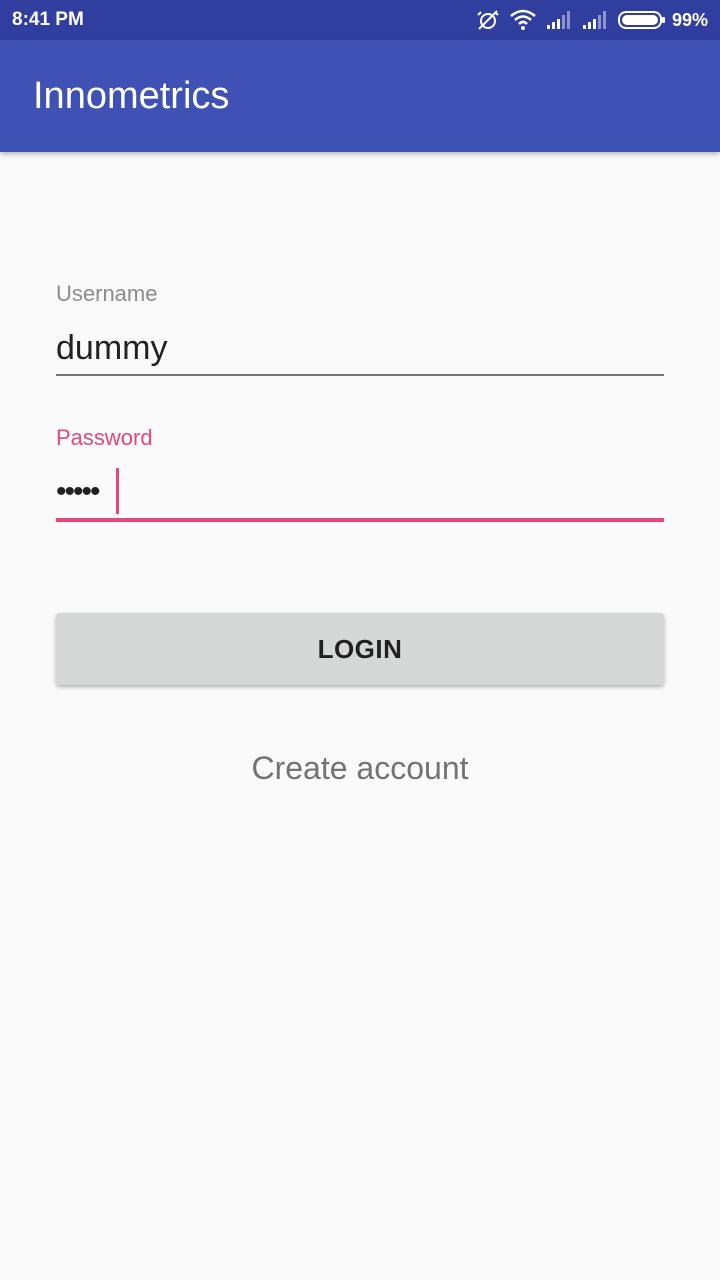  What do you see at coordinates (112, 348) in the screenshot?
I see `username-value: dummy` at bounding box center [112, 348].